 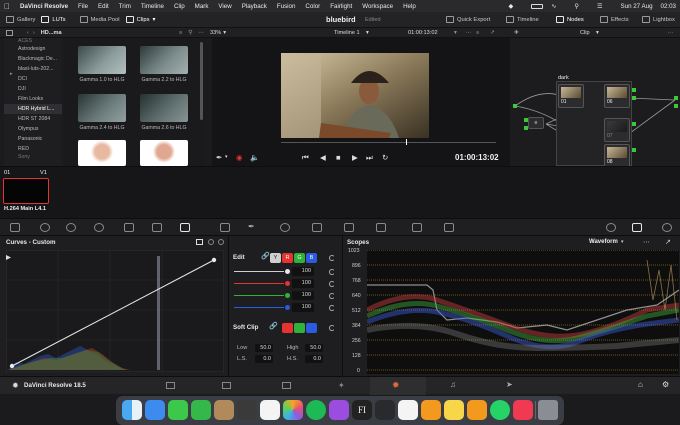 I want to click on mail-icon, so click(x=155, y=410).